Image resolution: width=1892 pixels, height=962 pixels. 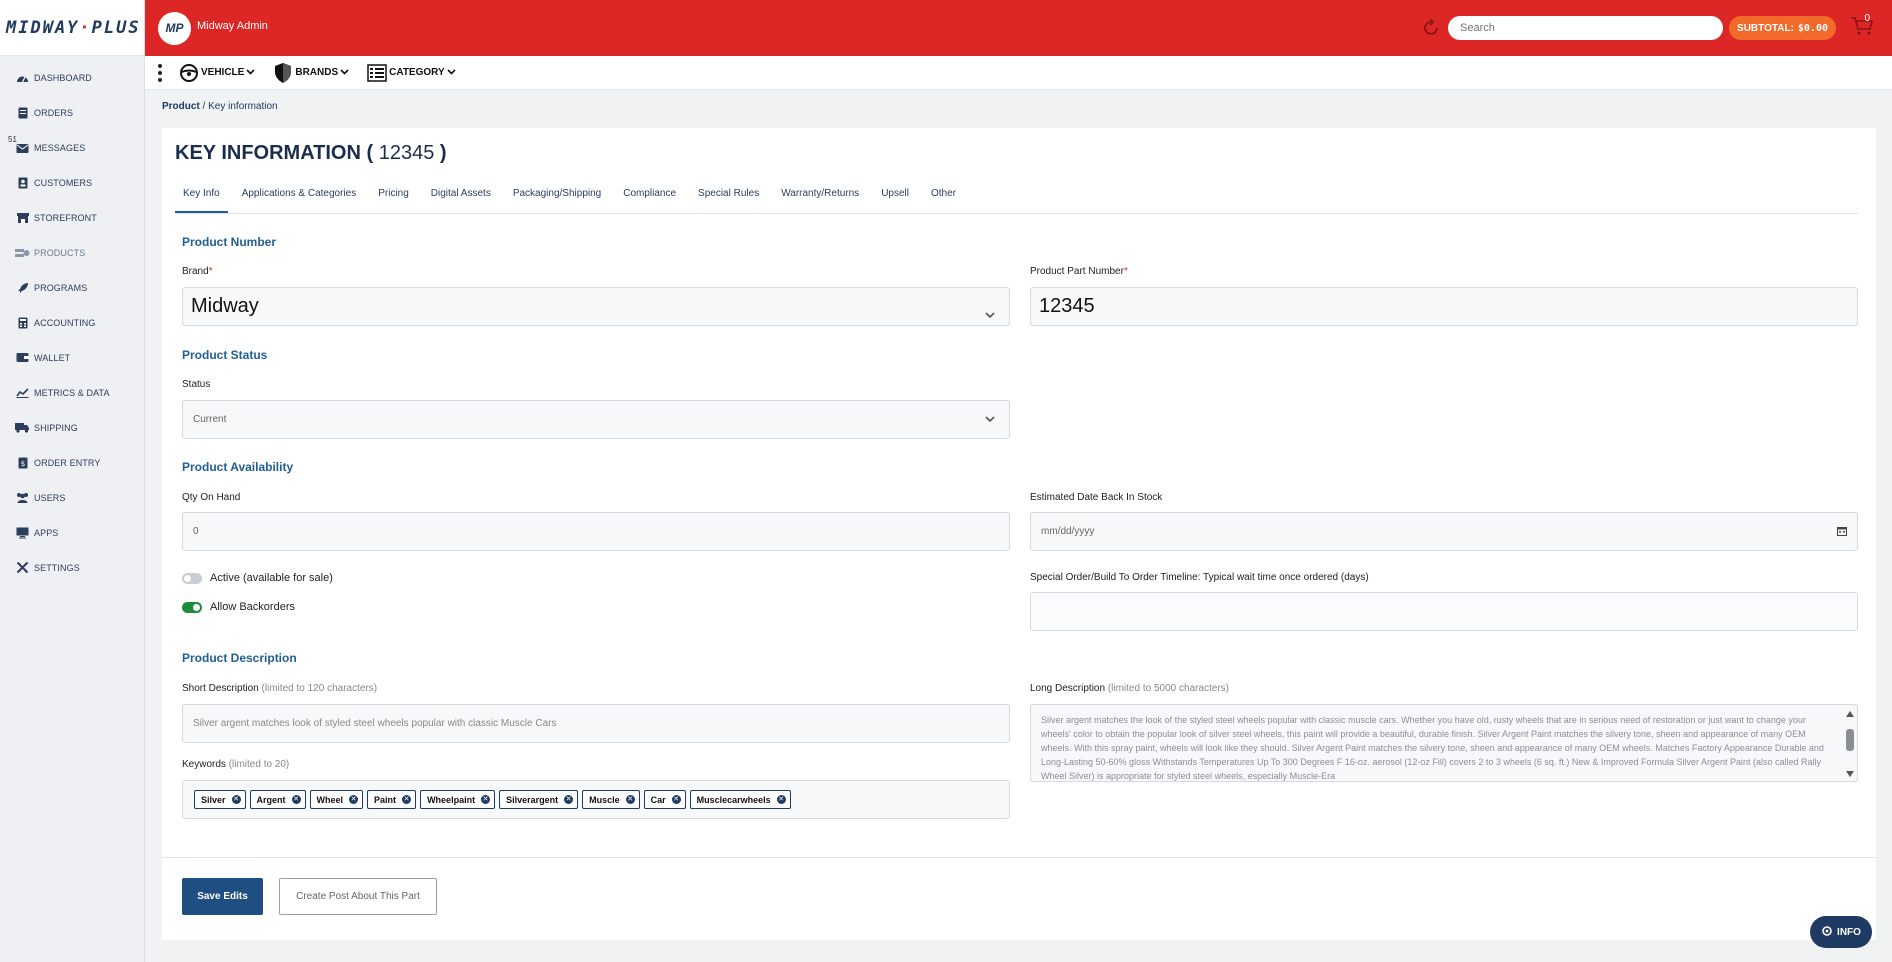 What do you see at coordinates (1850, 743) in the screenshot?
I see `long-desc-scrollbar` at bounding box center [1850, 743].